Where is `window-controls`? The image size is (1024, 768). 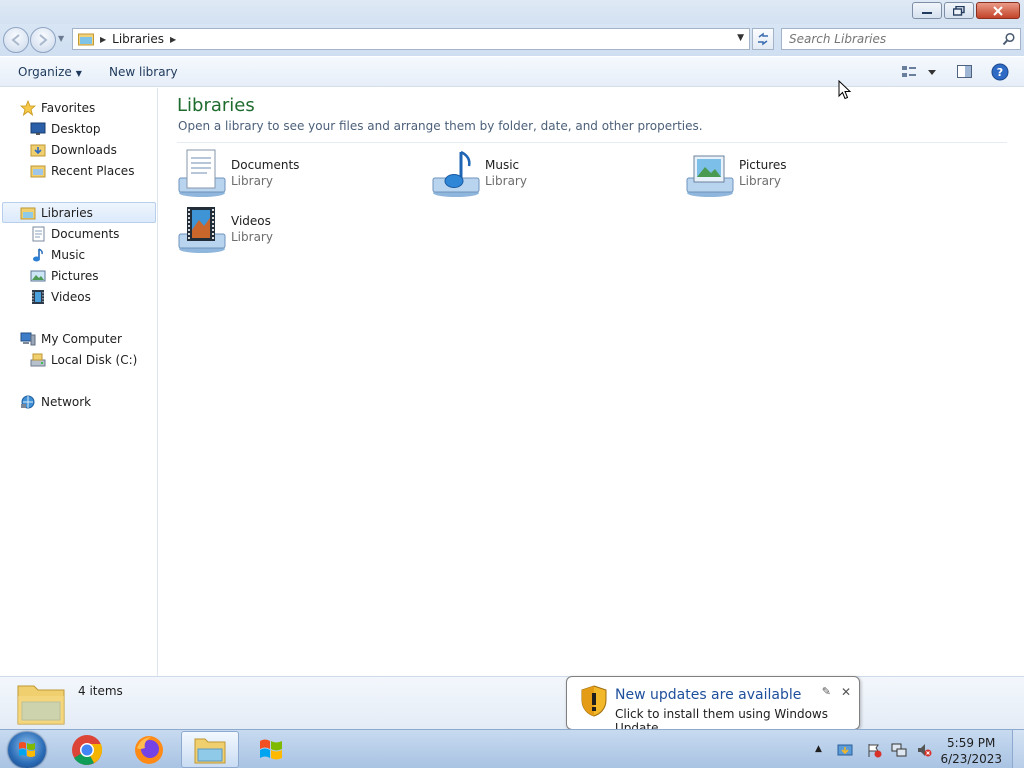
window-controls is located at coordinates (965, 10).